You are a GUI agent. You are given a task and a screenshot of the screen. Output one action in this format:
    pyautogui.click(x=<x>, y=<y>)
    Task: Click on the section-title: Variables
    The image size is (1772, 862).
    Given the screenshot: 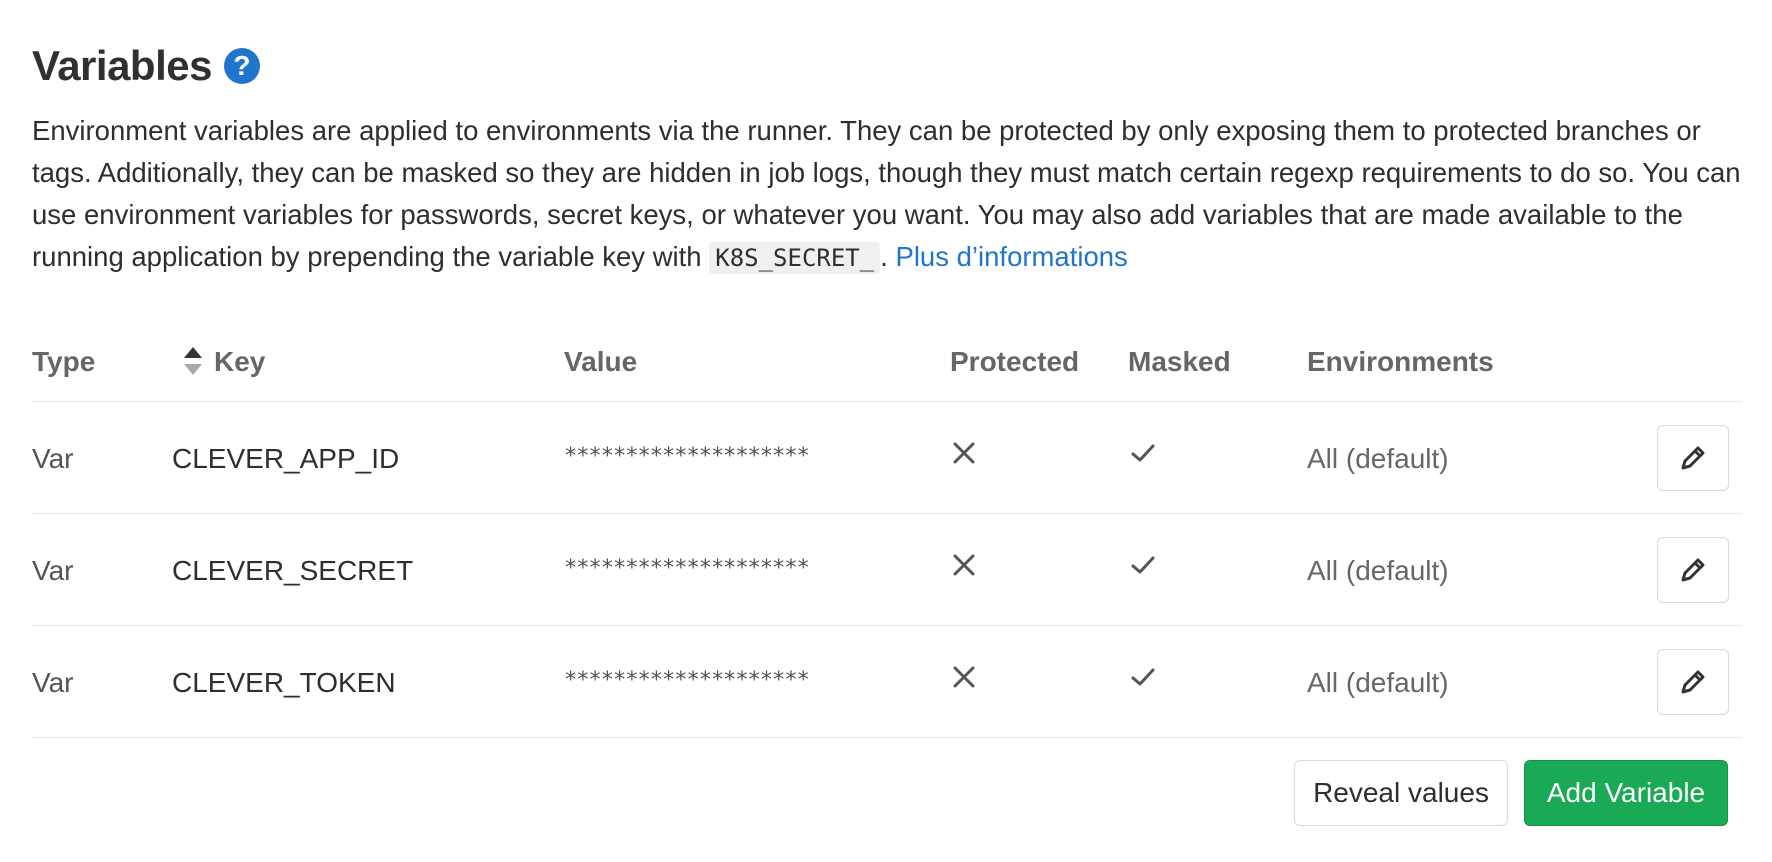 What is the action you would take?
    pyautogui.click(x=122, y=65)
    